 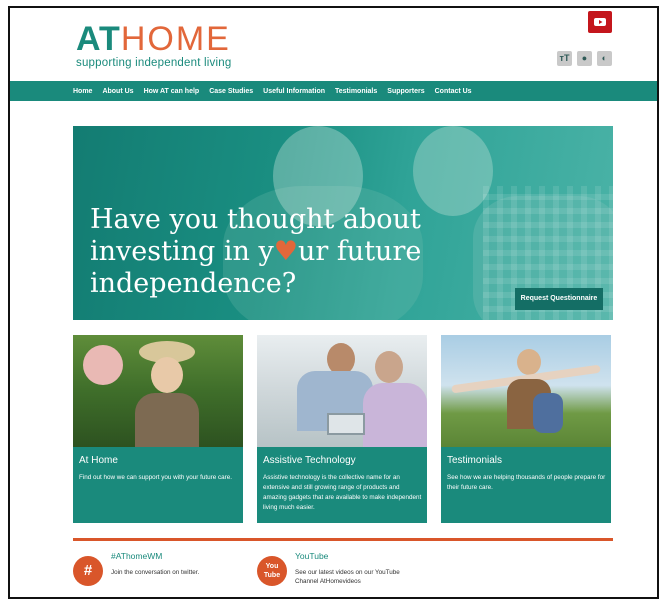 What do you see at coordinates (294, 91) in the screenshot?
I see `nav-useful-information: Useful Information` at bounding box center [294, 91].